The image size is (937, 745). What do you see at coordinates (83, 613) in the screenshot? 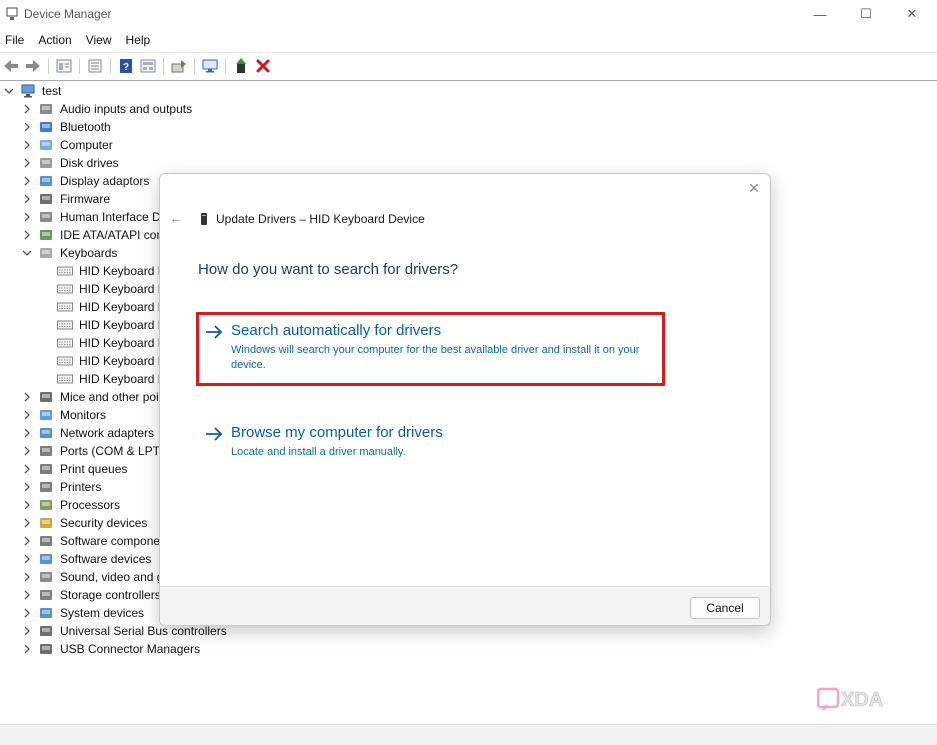
I see `tree-item-system-devices: System devices` at bounding box center [83, 613].